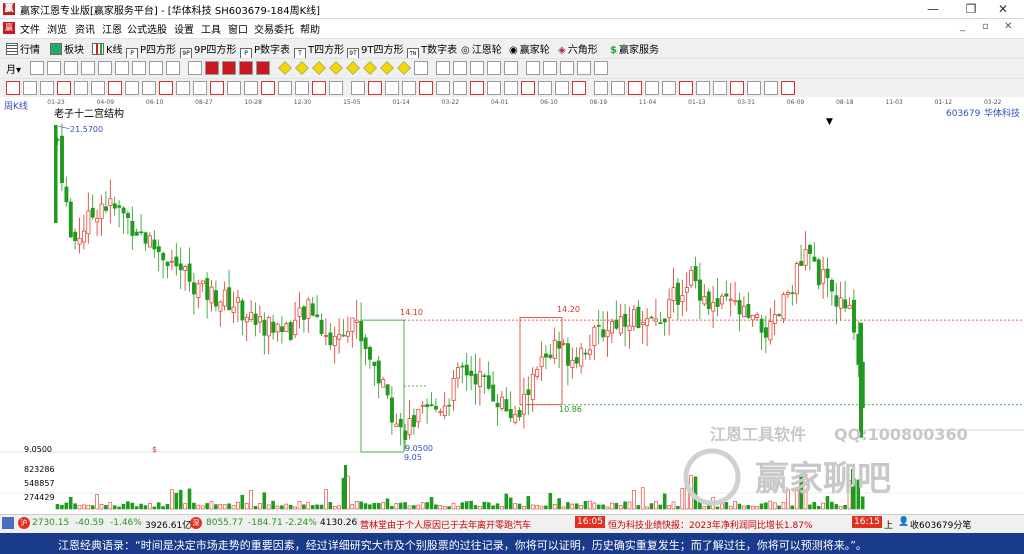 The height and width of the screenshot is (554, 1024). Describe the element at coordinates (940, 524) in the screenshot. I see `tick-detail-label: 收603679分笔` at that location.